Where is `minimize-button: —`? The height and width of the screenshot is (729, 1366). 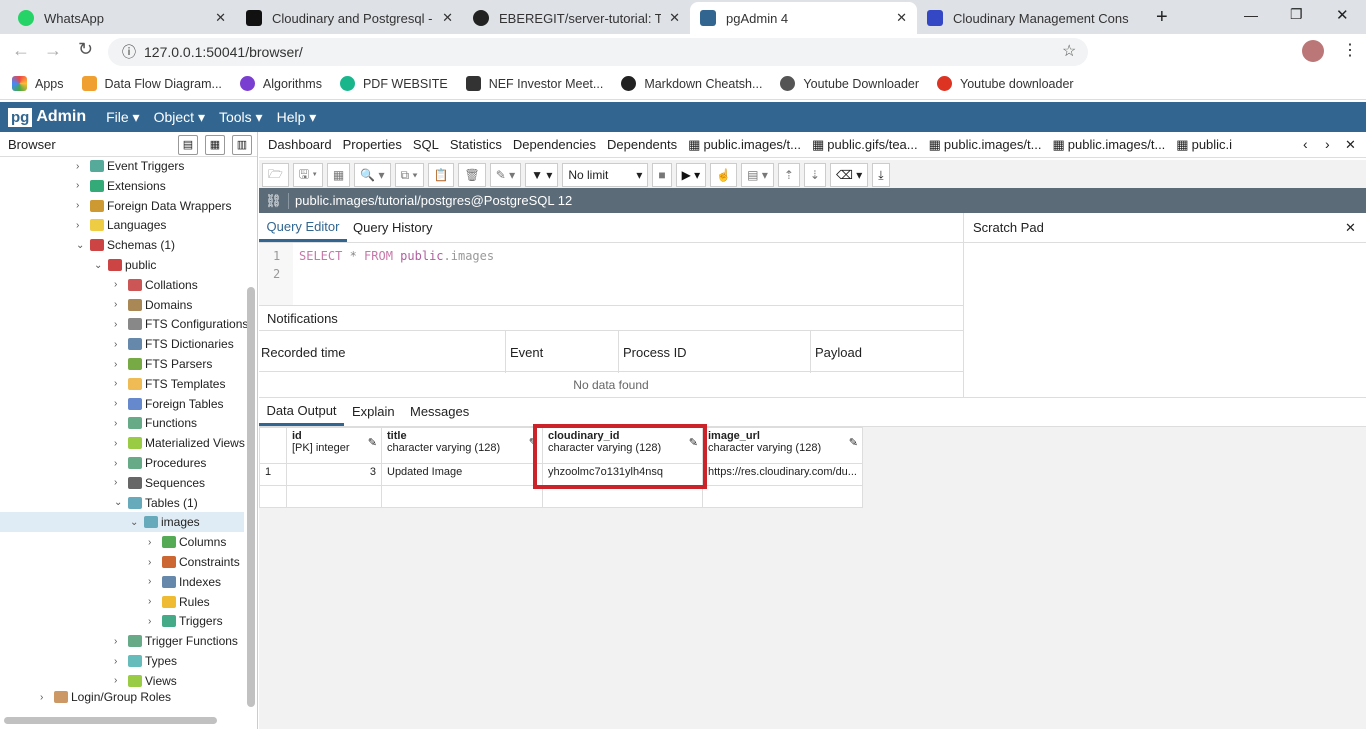 minimize-button: — is located at coordinates (1251, 15).